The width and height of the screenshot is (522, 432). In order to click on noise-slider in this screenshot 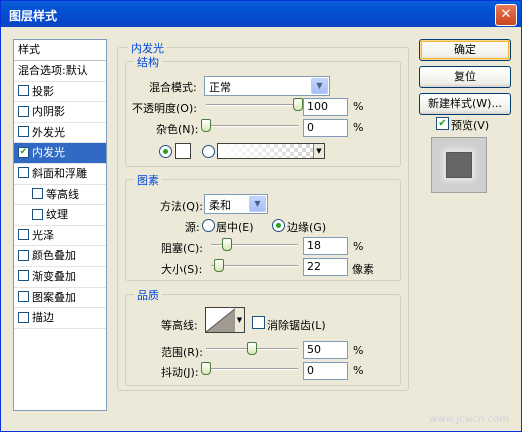, I will do `click(249, 125)`.